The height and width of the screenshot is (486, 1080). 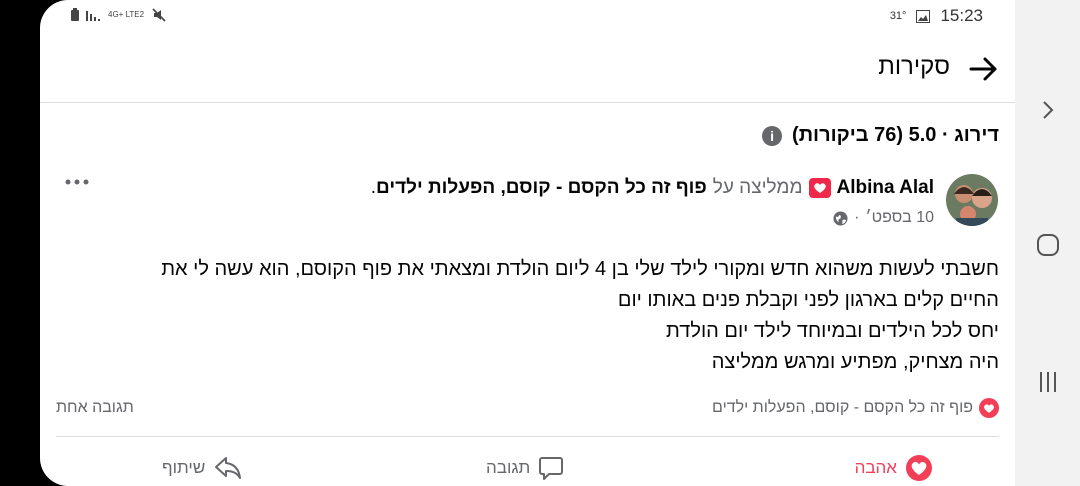 I want to click on reaction-summary: פוף זה כל הקסם - קוסם, הפעלות ילדים, so click(x=855, y=408).